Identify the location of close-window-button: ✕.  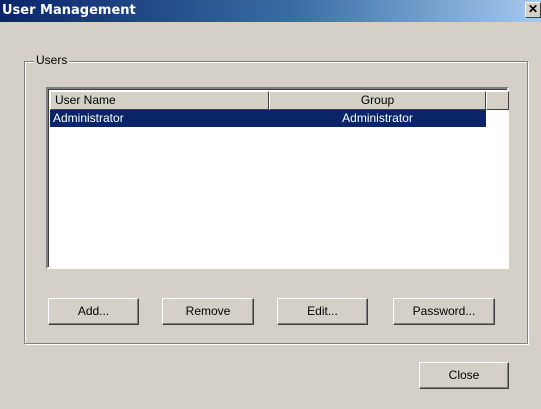
(533, 10).